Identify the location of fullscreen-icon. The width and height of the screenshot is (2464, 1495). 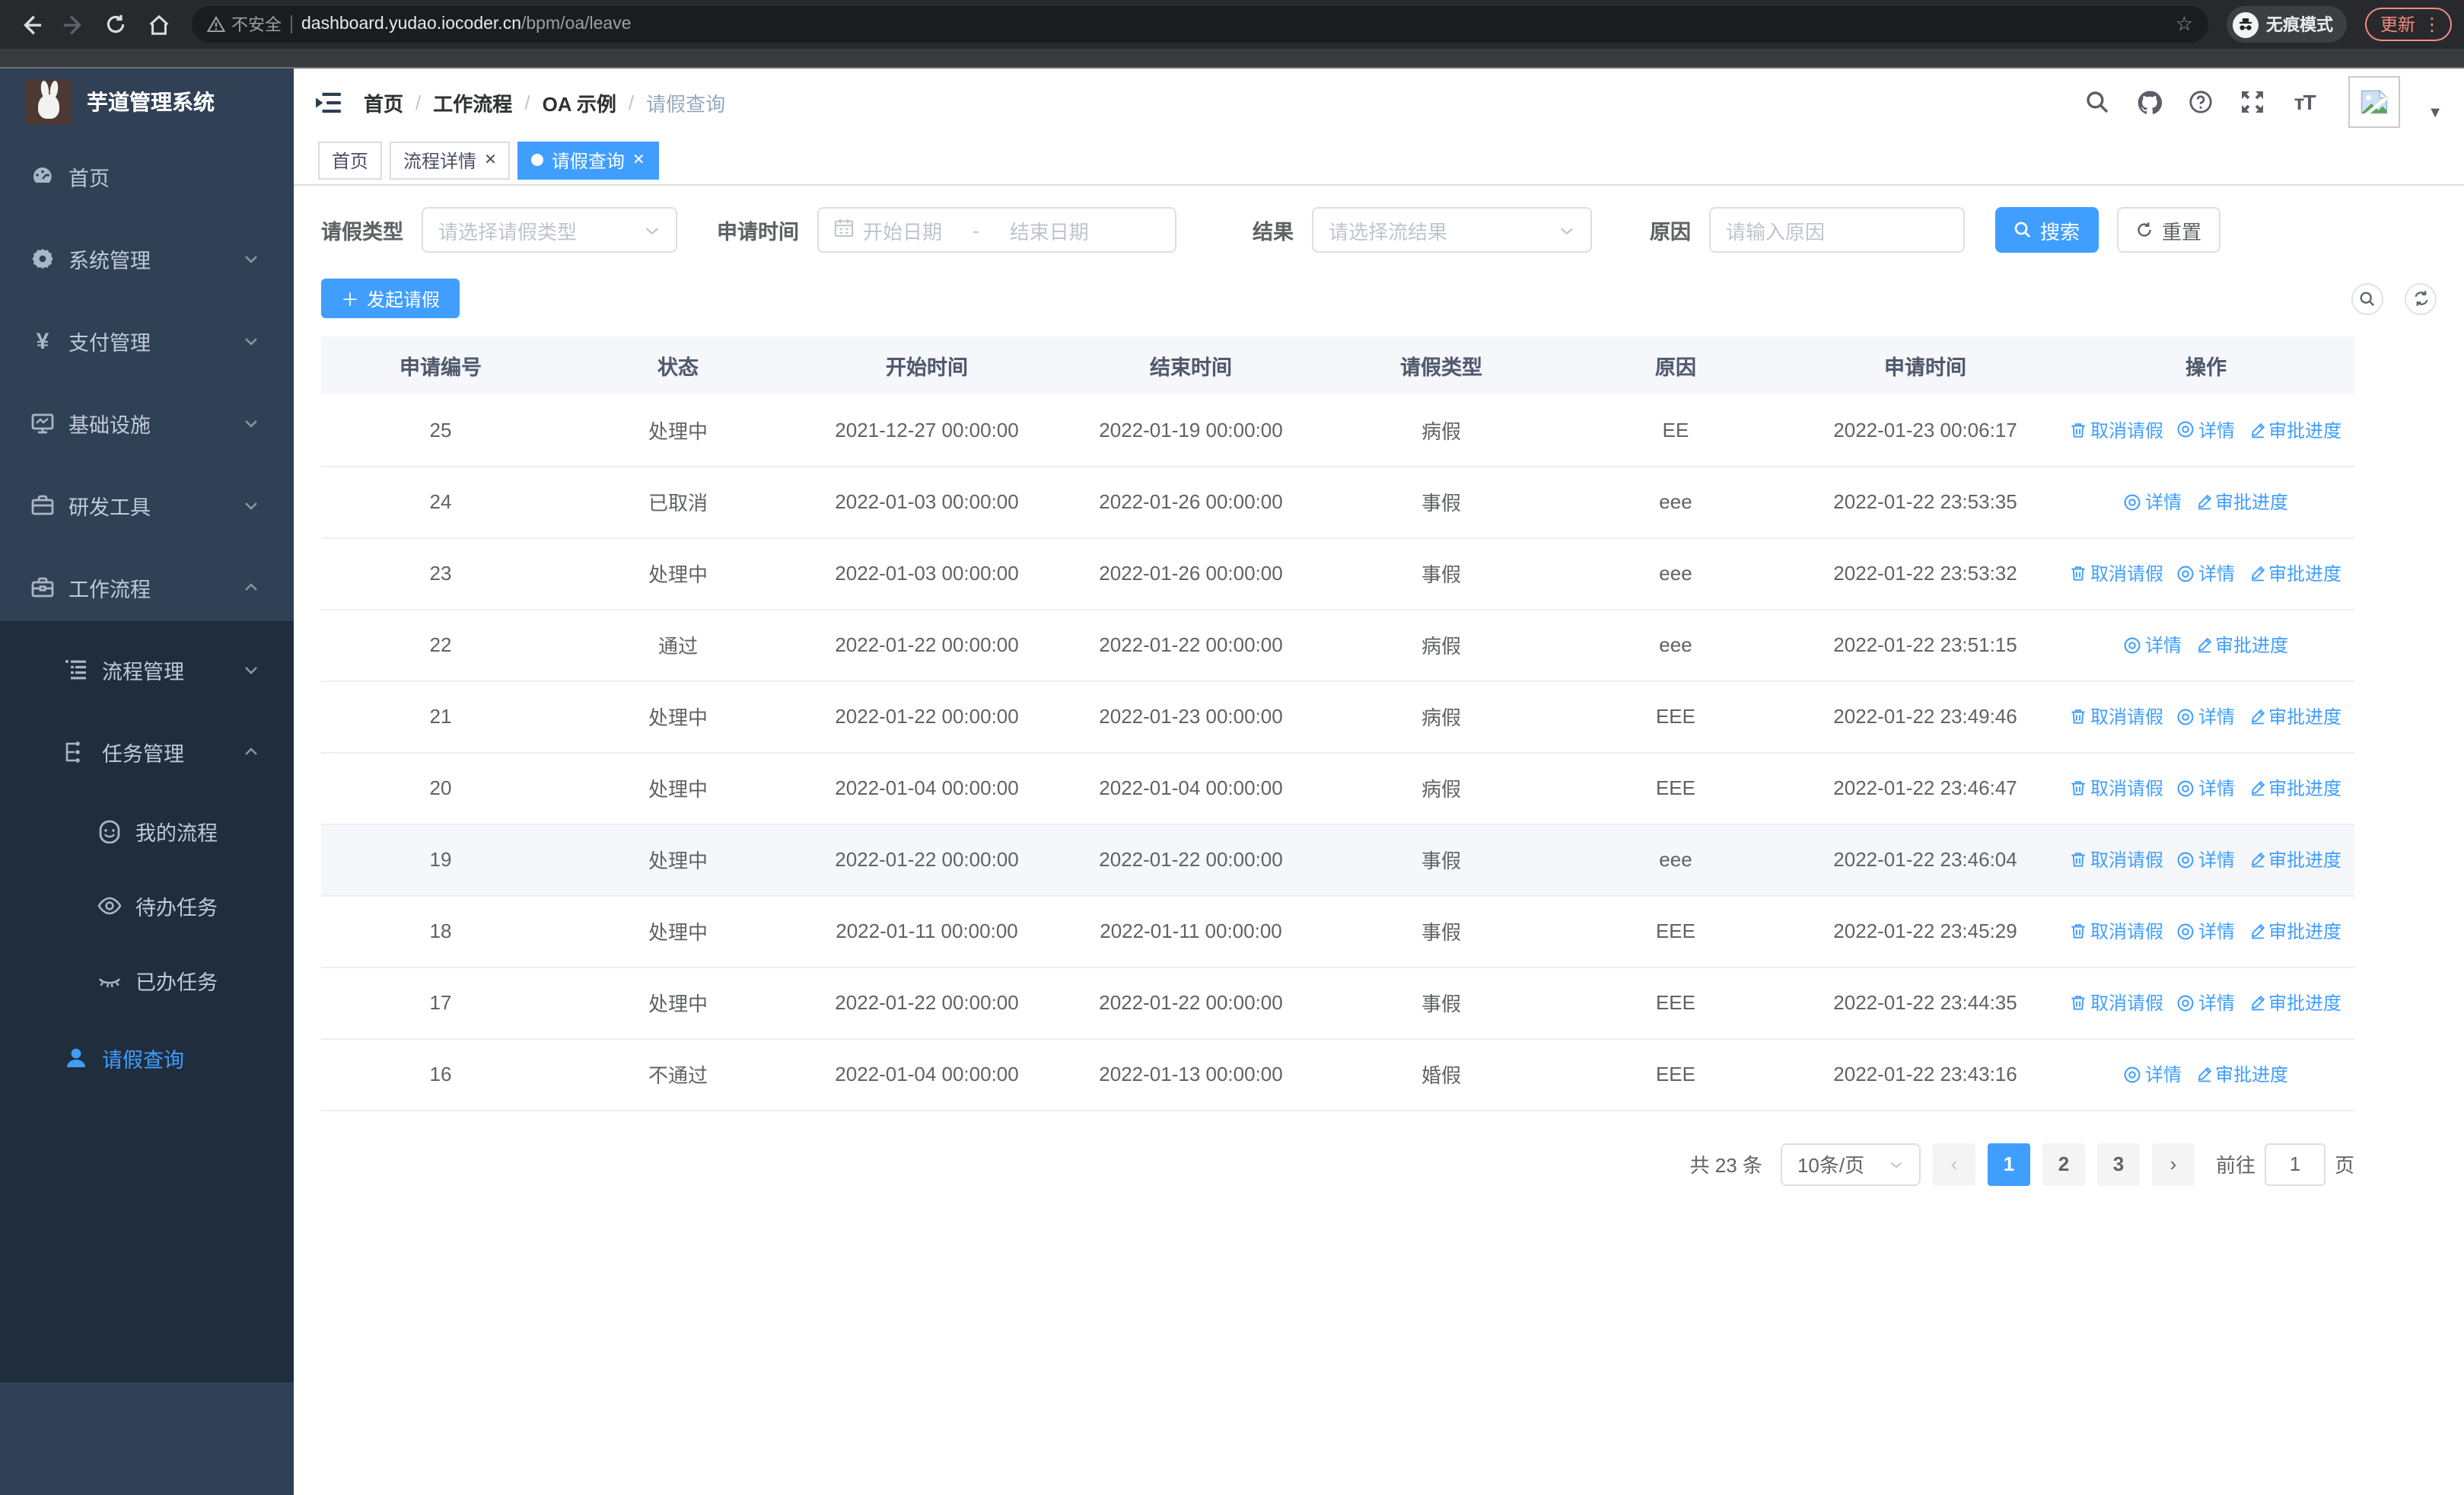
(2252, 102).